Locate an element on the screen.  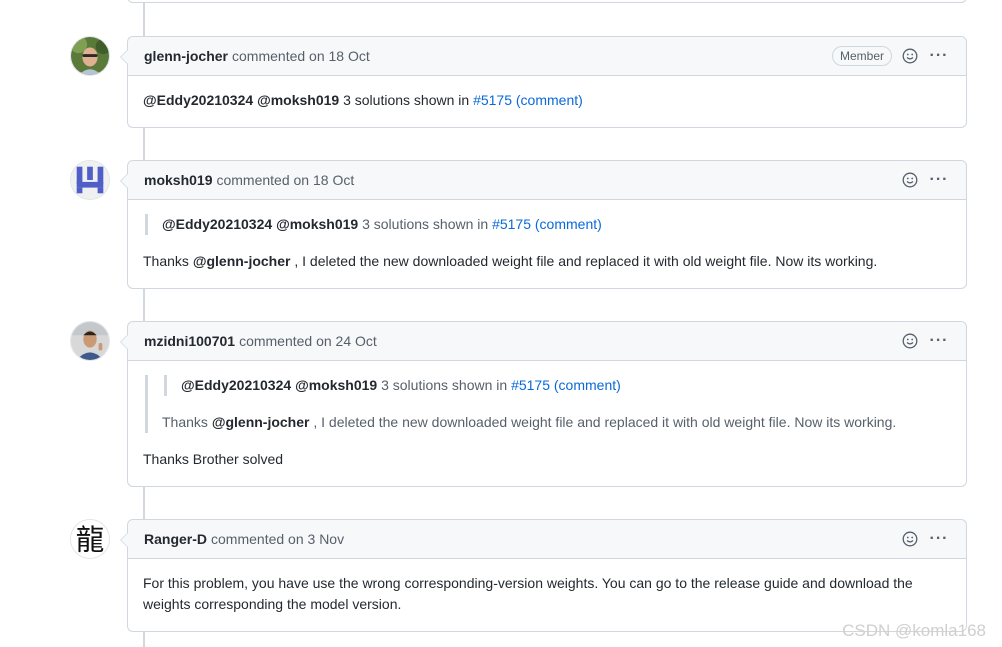
comment-header: moksh019 commented on 18 Oct ··· is located at coordinates (547, 180).